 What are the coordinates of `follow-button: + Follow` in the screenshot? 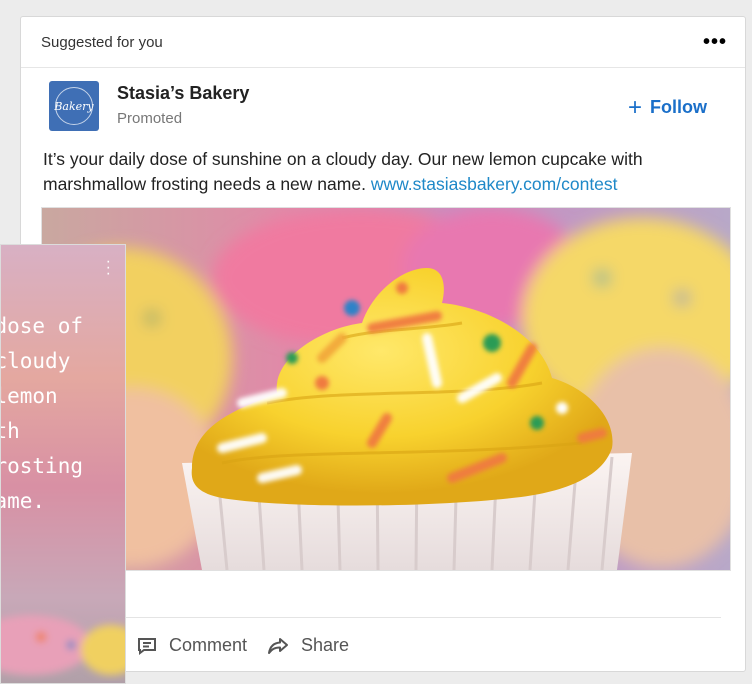 It's located at (667, 107).